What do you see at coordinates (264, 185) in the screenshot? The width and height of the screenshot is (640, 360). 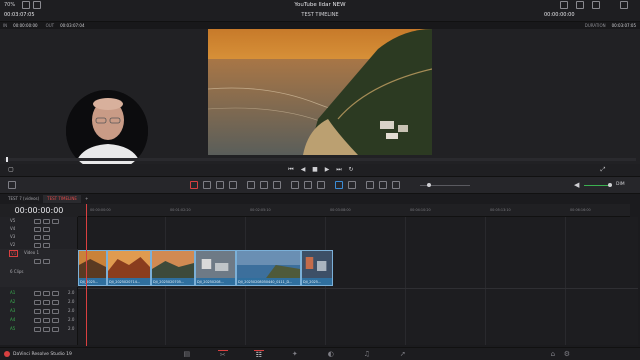 I see `overwrite-clip-icon` at bounding box center [264, 185].